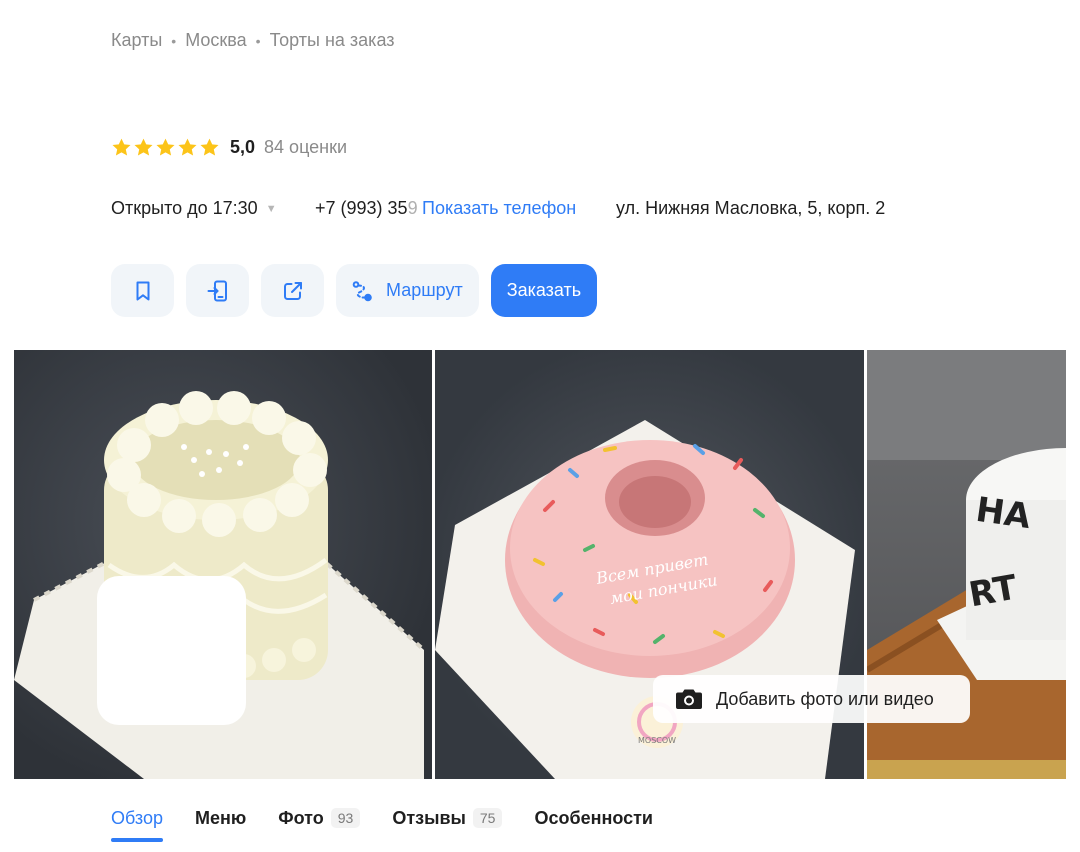  Describe the element at coordinates (253, 40) in the screenshot. I see `breadcrumb: Карты • Москва • Торты на заказ` at that location.